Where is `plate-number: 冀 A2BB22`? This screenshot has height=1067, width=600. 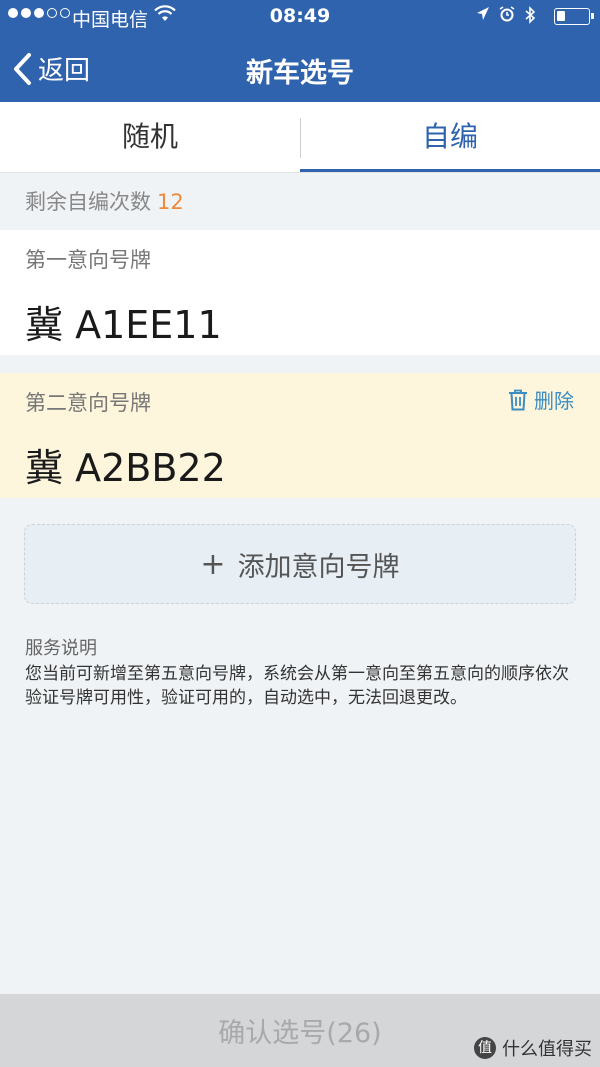 plate-number: 冀 A2BB22 is located at coordinates (125, 468).